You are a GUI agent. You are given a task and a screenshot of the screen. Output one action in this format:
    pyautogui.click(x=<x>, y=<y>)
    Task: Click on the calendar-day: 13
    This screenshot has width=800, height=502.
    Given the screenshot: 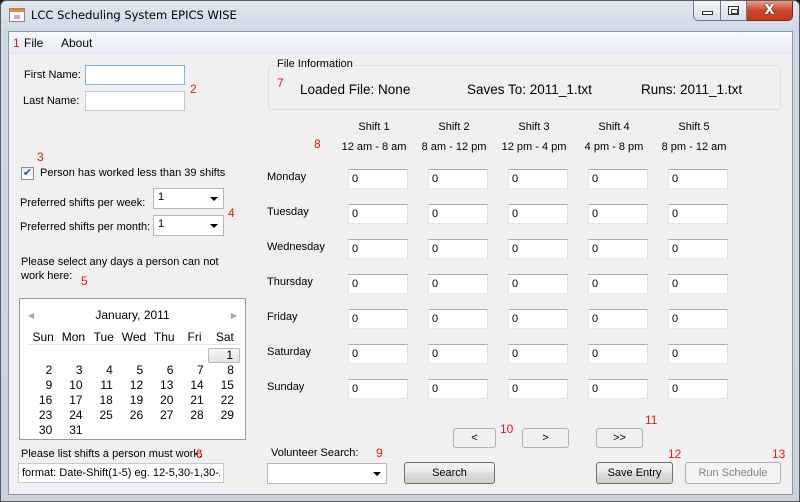 What is the action you would take?
    pyautogui.click(x=164, y=385)
    